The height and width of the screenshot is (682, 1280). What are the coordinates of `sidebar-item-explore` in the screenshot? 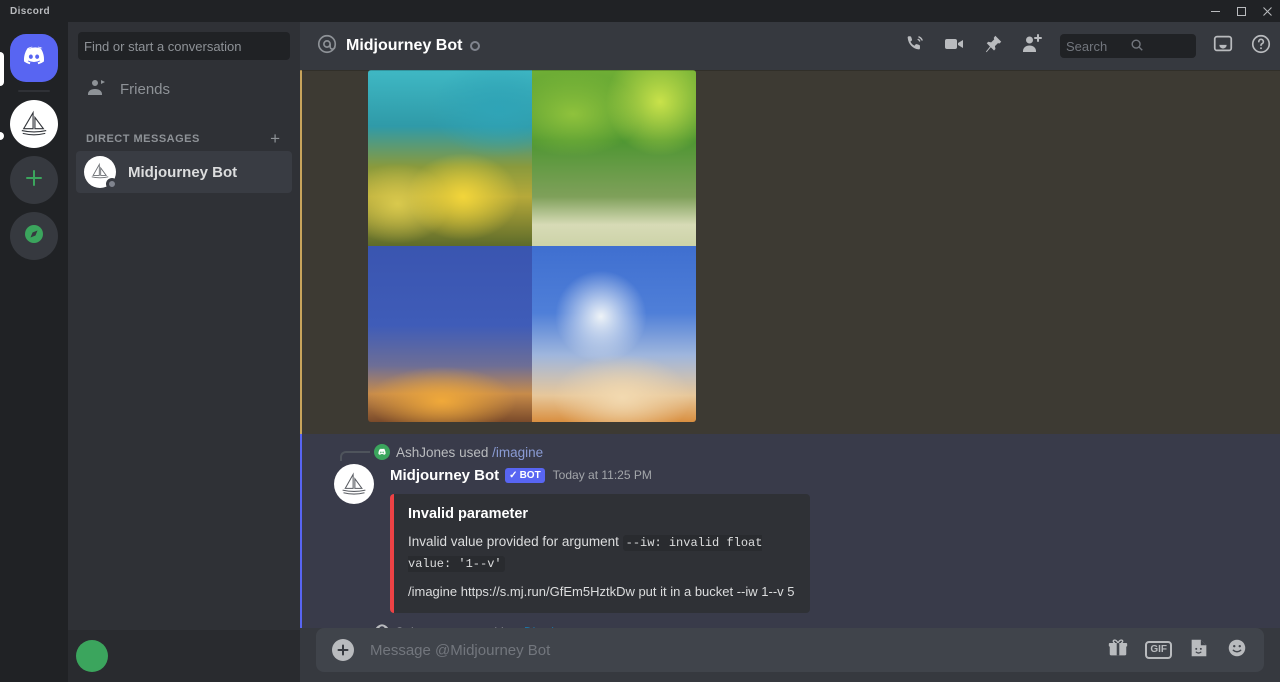 It's located at (34, 236).